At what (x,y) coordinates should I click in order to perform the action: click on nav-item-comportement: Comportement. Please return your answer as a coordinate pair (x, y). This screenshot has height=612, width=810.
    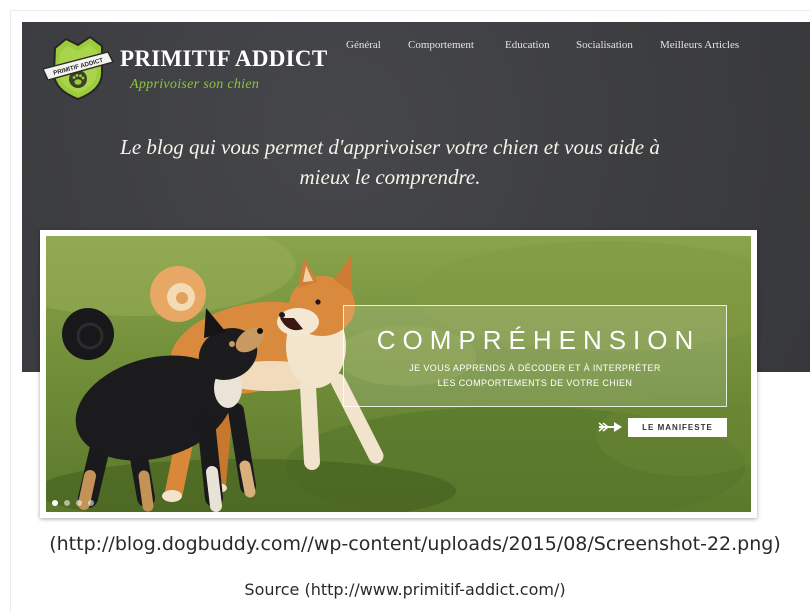
    Looking at the image, I should click on (441, 45).